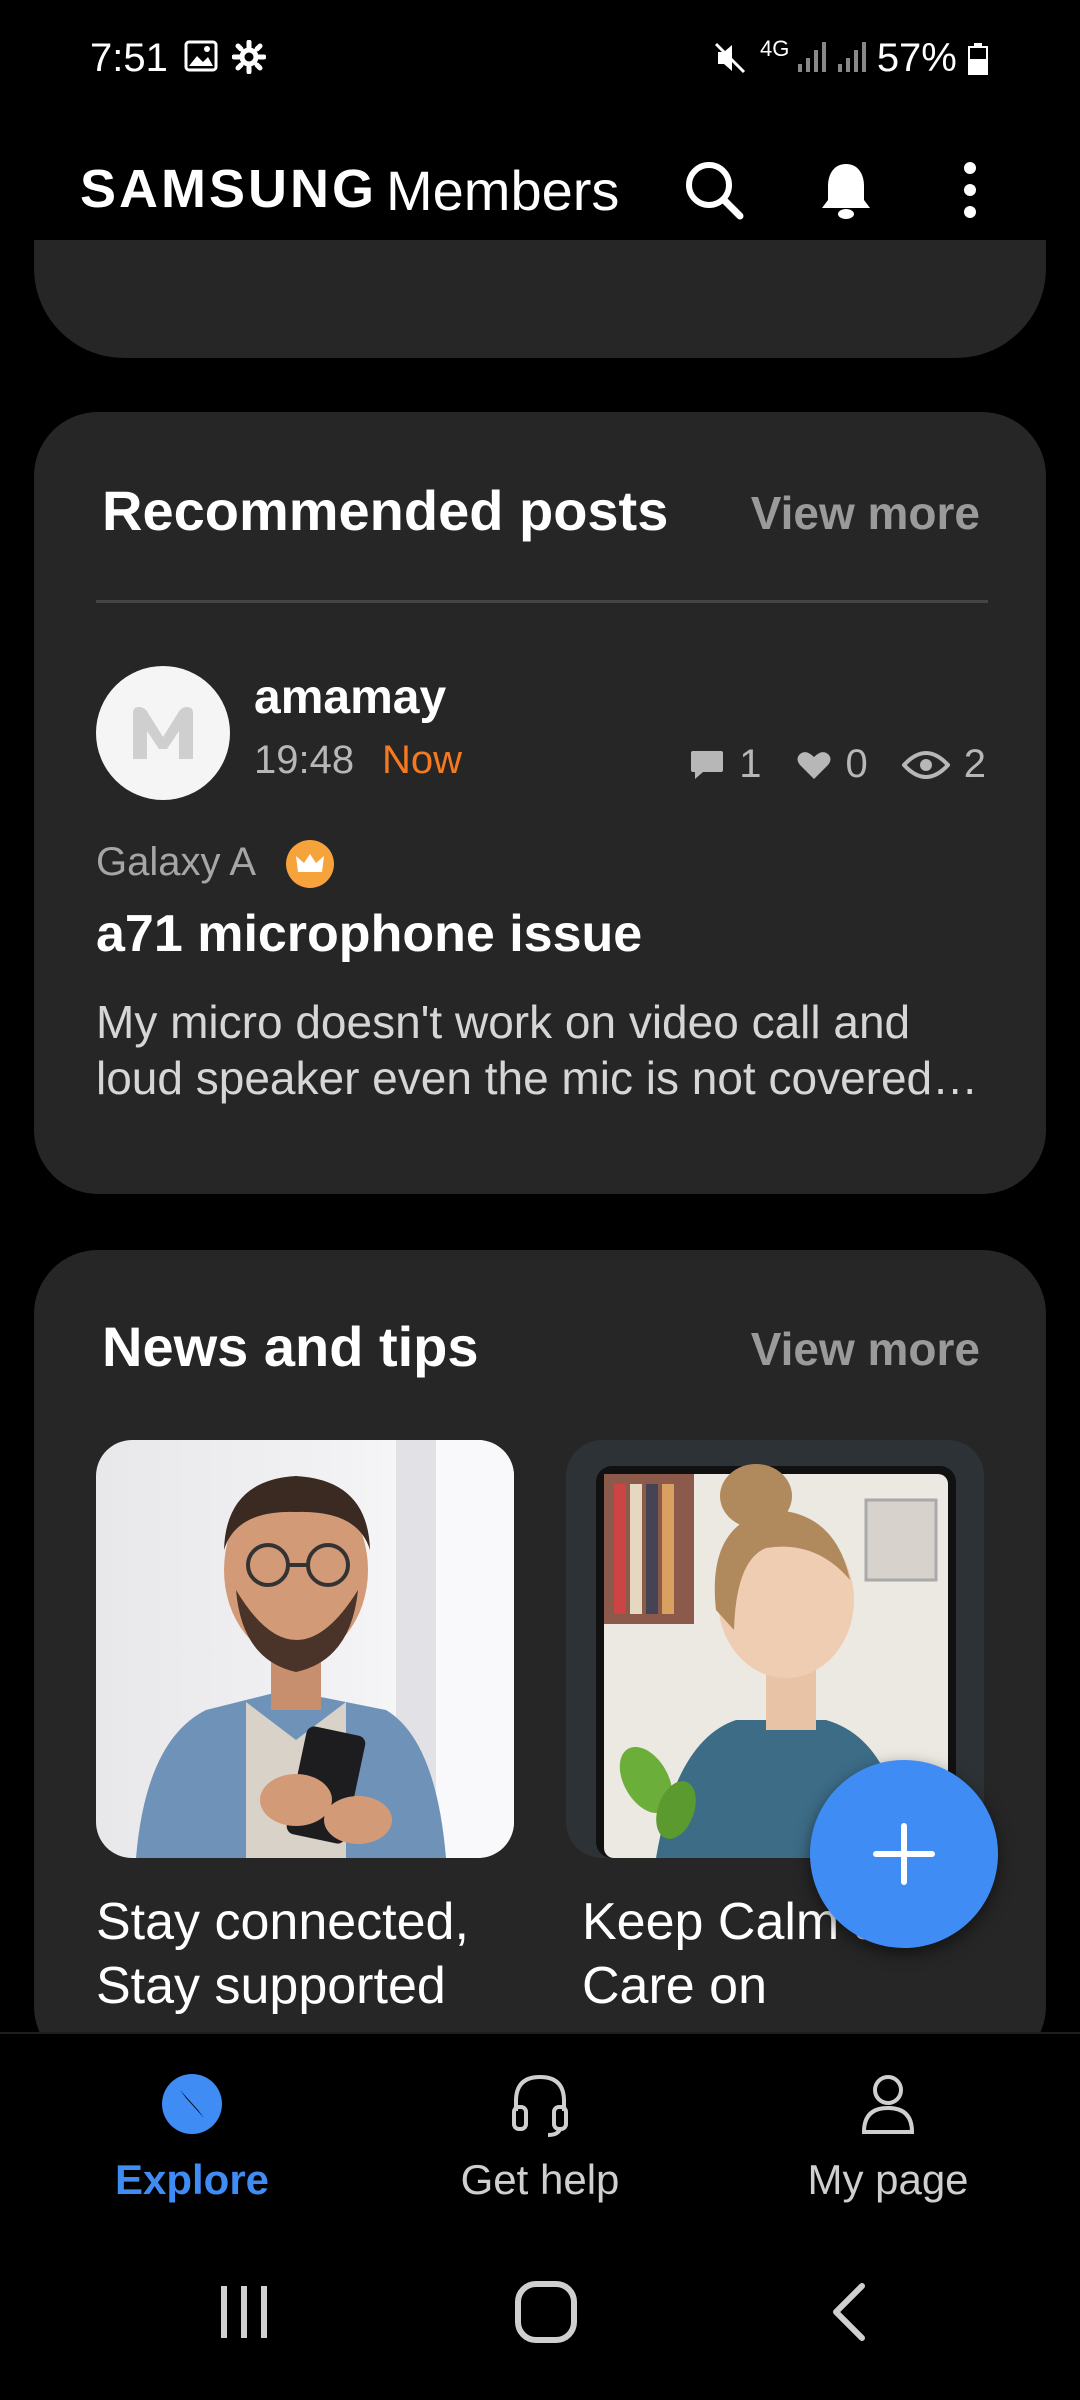  I want to click on more-options-button, so click(970, 190).